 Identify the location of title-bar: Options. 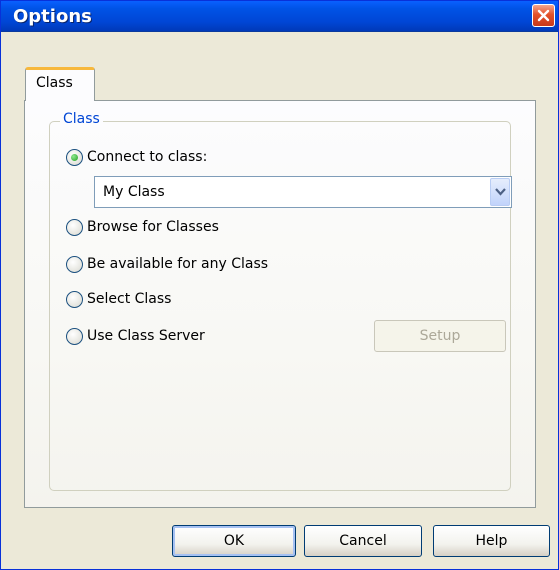
(279, 16).